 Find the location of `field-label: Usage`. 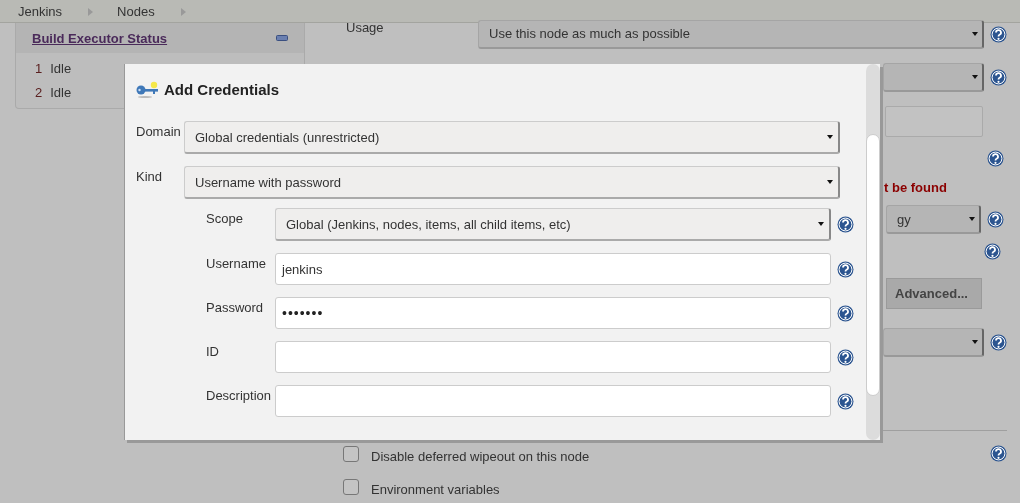

field-label: Usage is located at coordinates (365, 27).